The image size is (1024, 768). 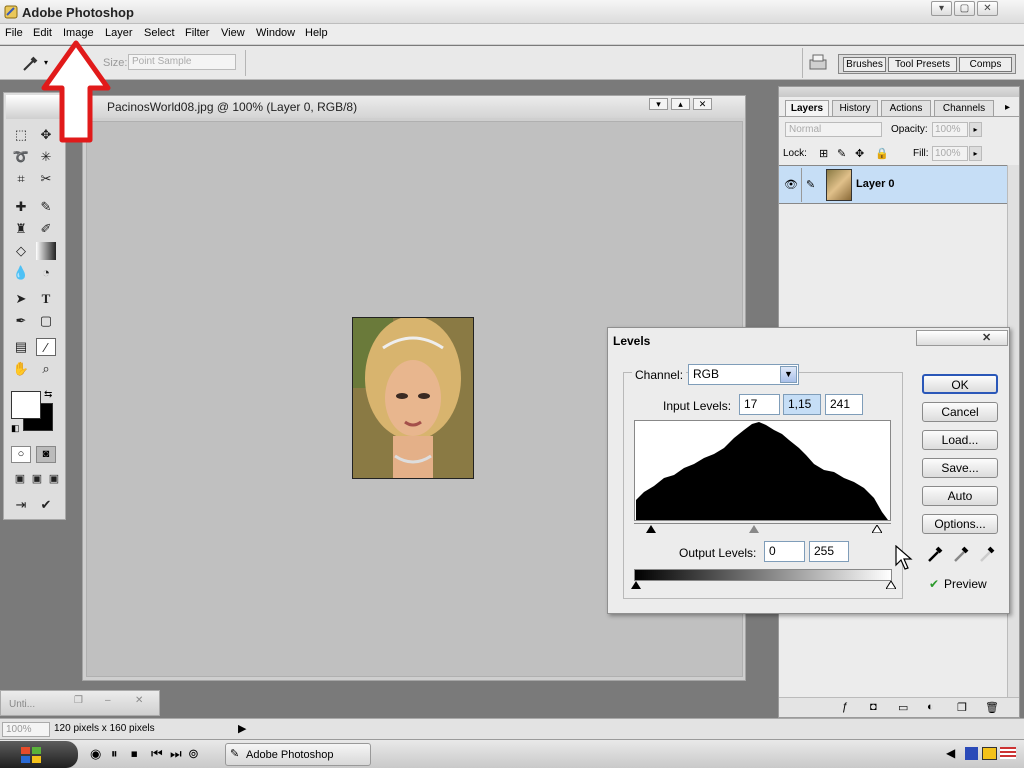 What do you see at coordinates (899, 184) in the screenshot?
I see `layer-row: 👁 ✎ Layer 0` at bounding box center [899, 184].